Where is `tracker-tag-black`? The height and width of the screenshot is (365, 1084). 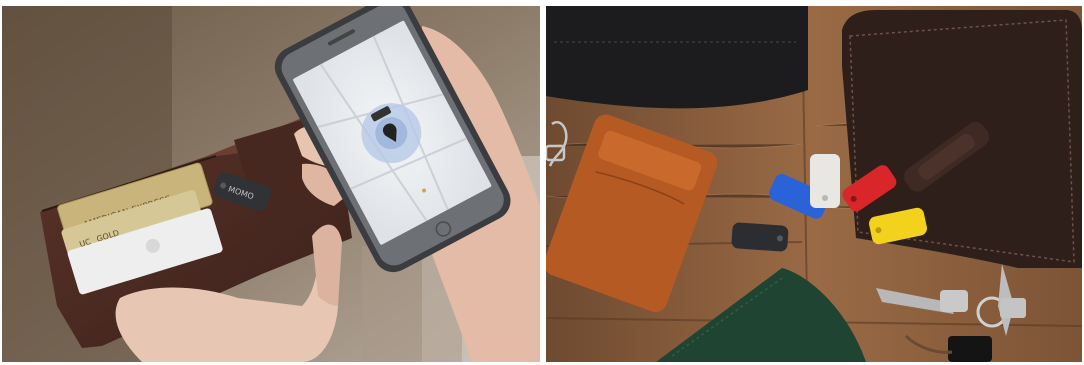
tracker-tag-black is located at coordinates (760, 237).